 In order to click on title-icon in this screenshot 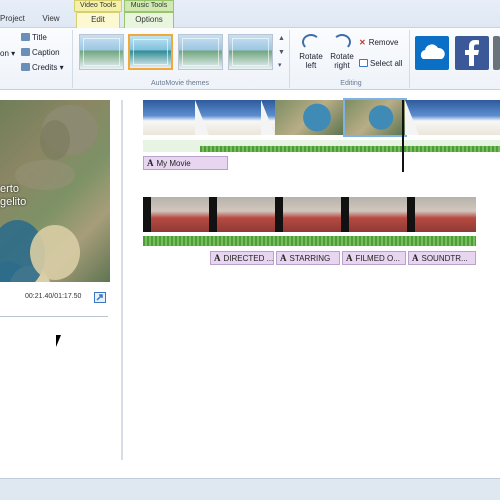, I will do `click(25, 37)`.